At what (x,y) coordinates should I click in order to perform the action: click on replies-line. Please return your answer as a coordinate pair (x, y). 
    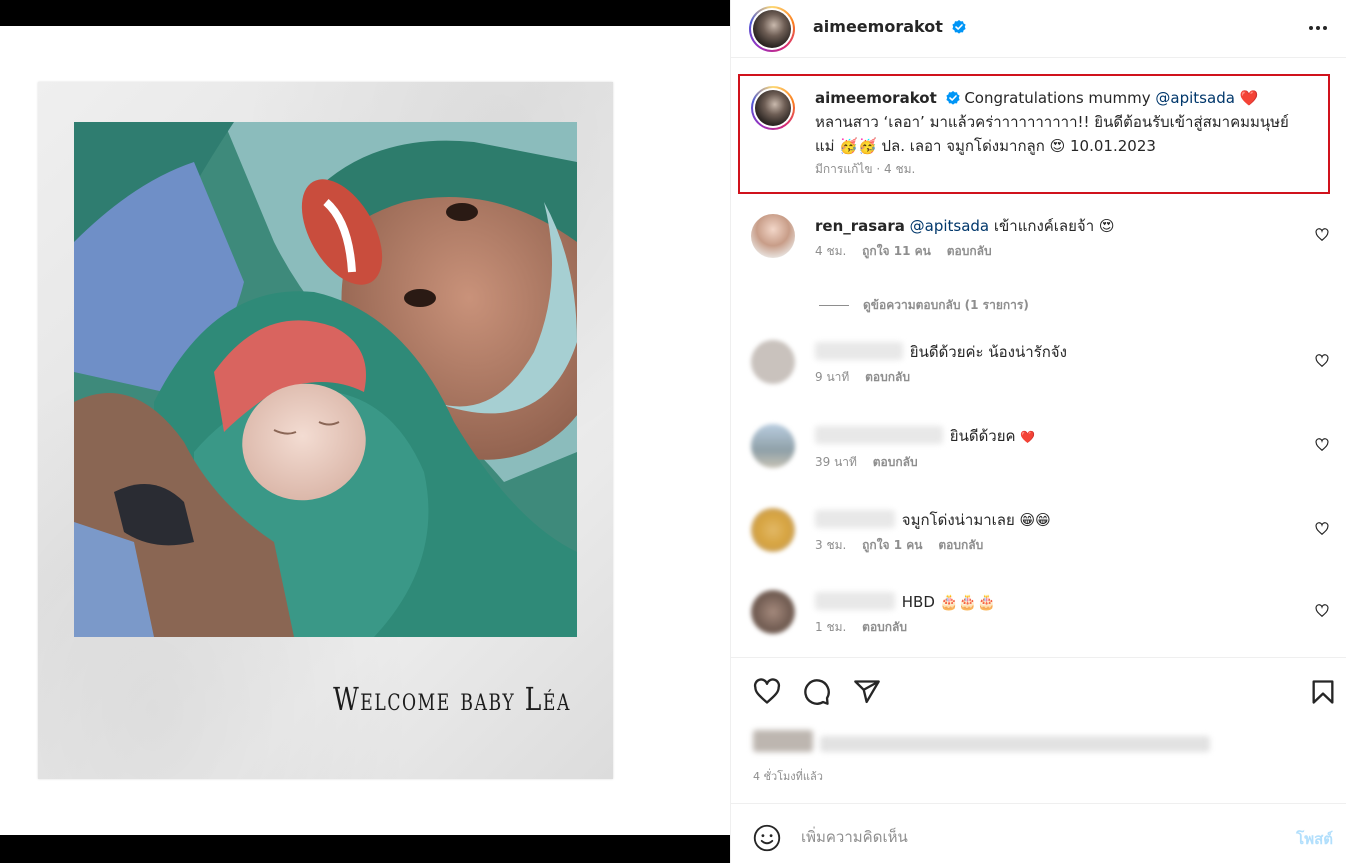
    Looking at the image, I should click on (834, 305).